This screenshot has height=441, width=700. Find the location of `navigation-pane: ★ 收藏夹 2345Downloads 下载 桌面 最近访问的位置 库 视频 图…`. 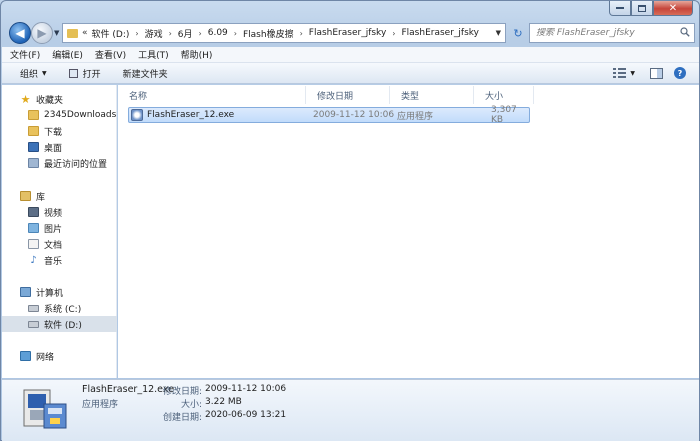

navigation-pane: ★ 收藏夹 2345Downloads 下载 桌面 最近访问的位置 库 视频 图… is located at coordinates (59, 231).